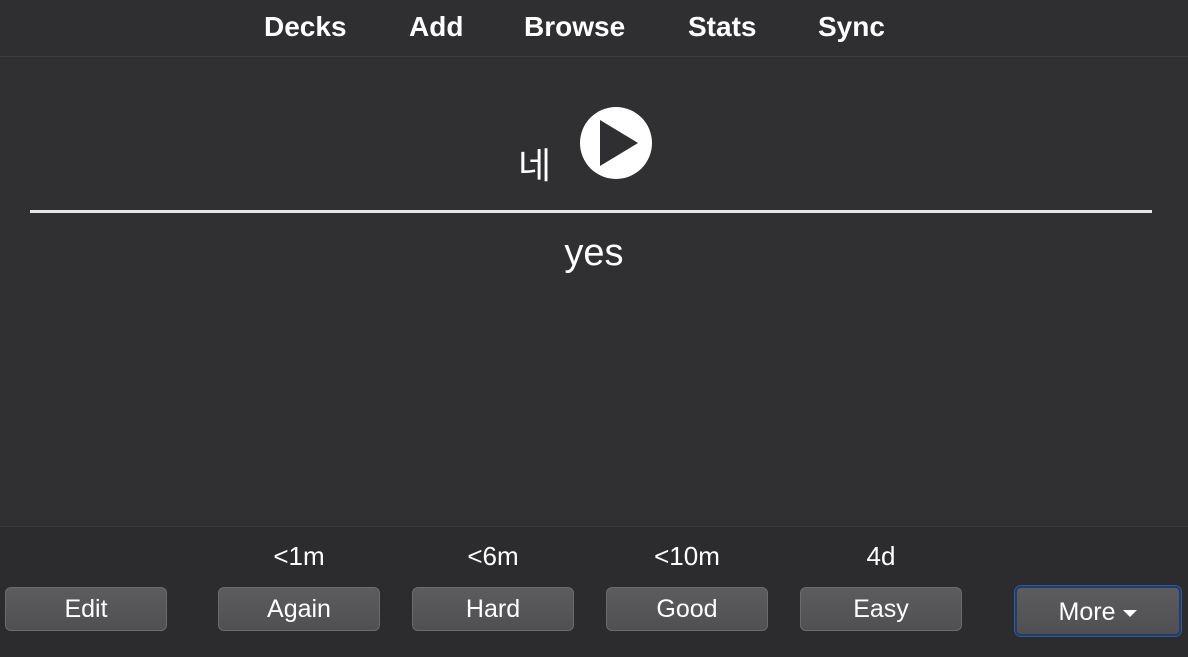 This screenshot has width=1188, height=657. What do you see at coordinates (881, 556) in the screenshot?
I see `interval-easy: 4d` at bounding box center [881, 556].